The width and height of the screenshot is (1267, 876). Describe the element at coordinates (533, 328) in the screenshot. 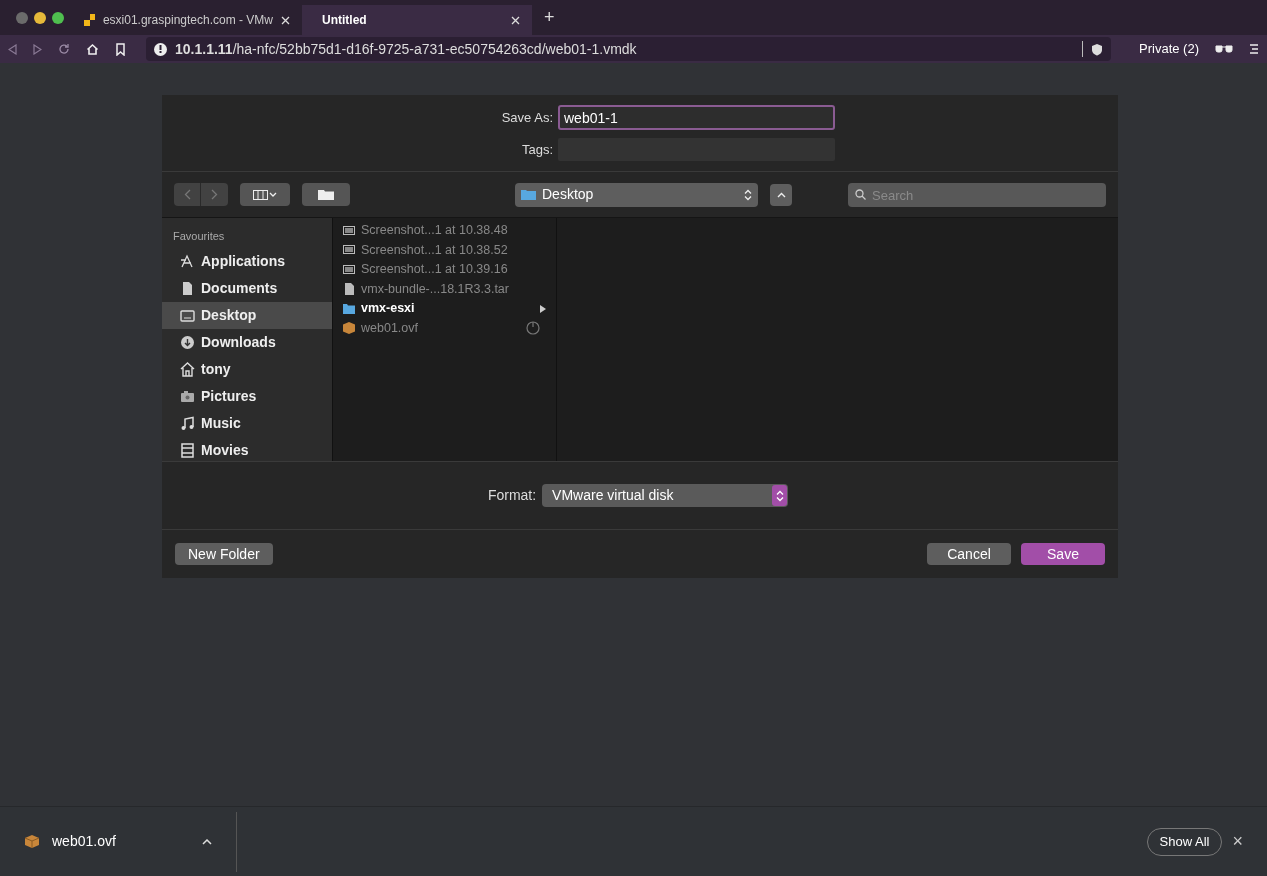

I see `progress-icon` at that location.